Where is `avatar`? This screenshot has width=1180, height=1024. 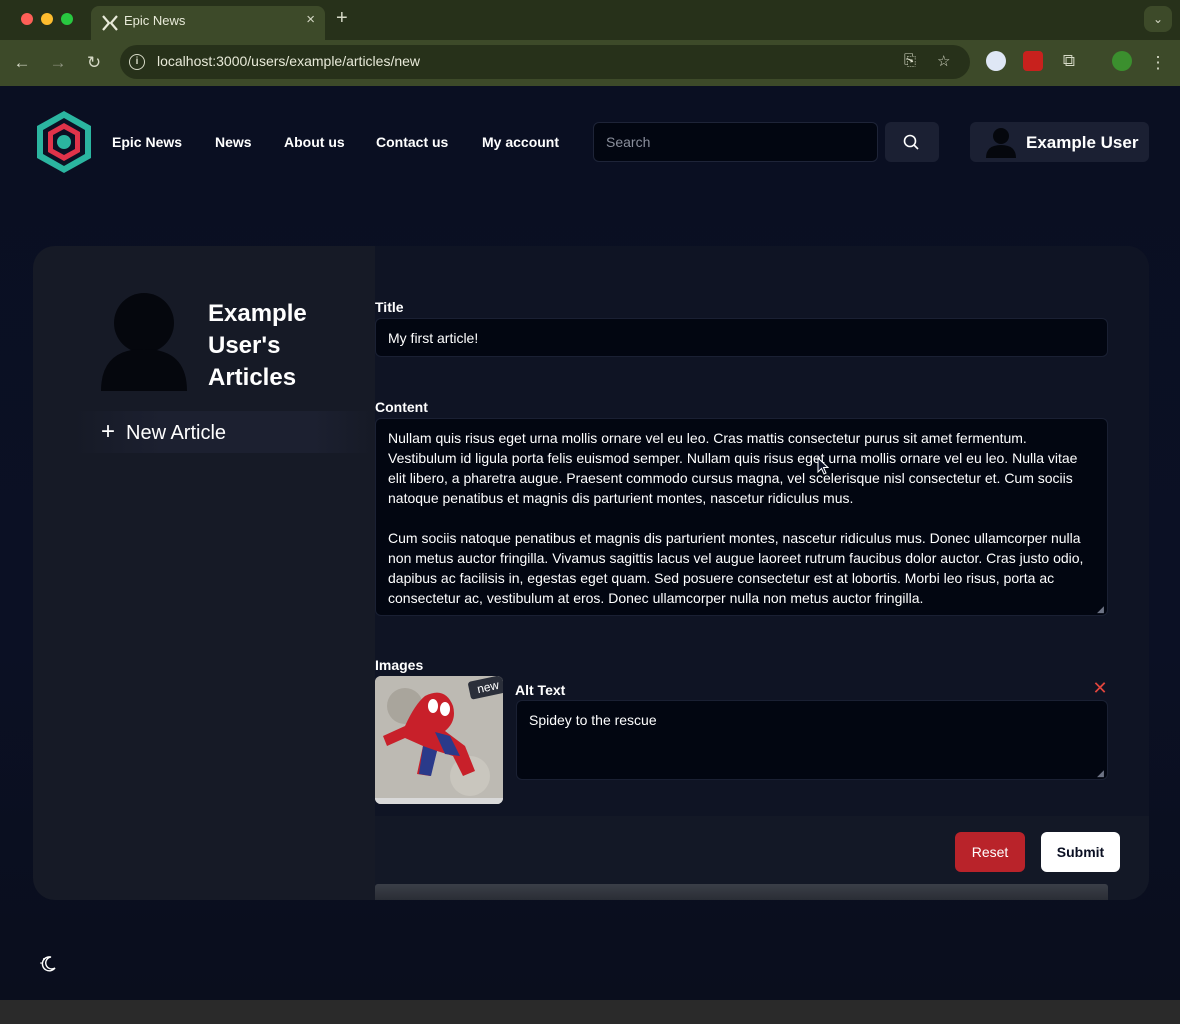 avatar is located at coordinates (1001, 143).